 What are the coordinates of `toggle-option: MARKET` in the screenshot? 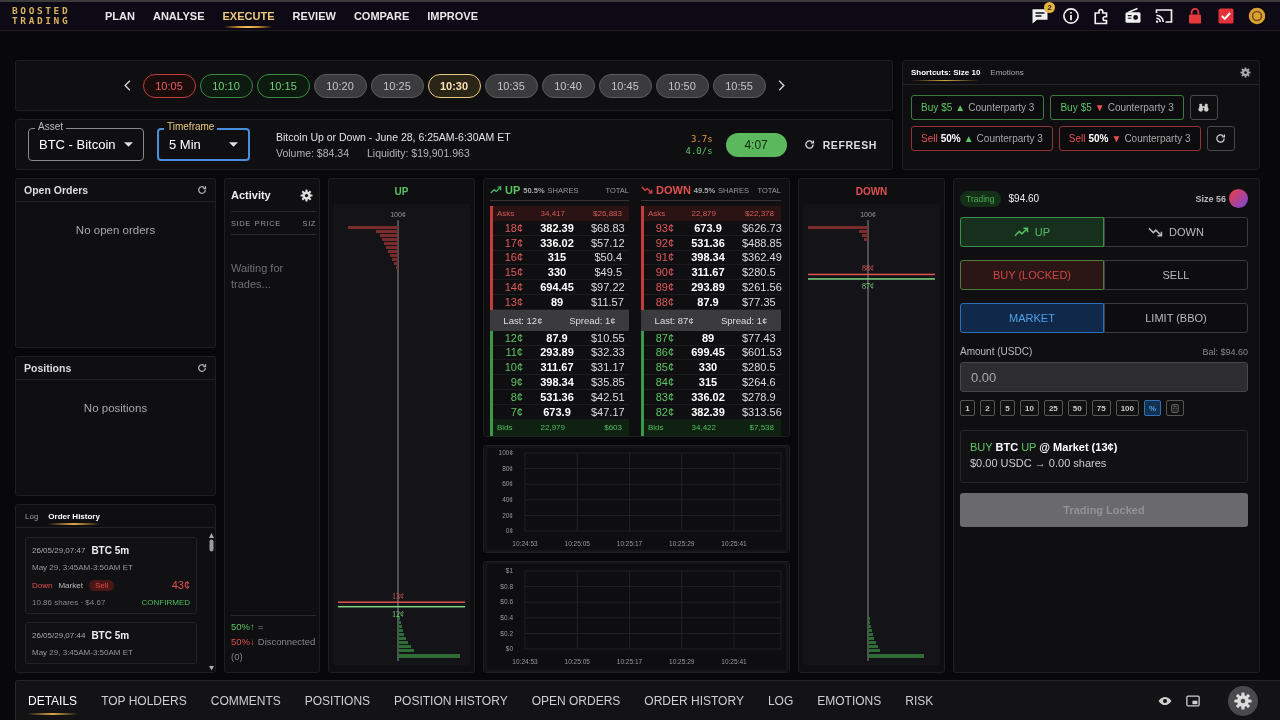 It's located at (1032, 318).